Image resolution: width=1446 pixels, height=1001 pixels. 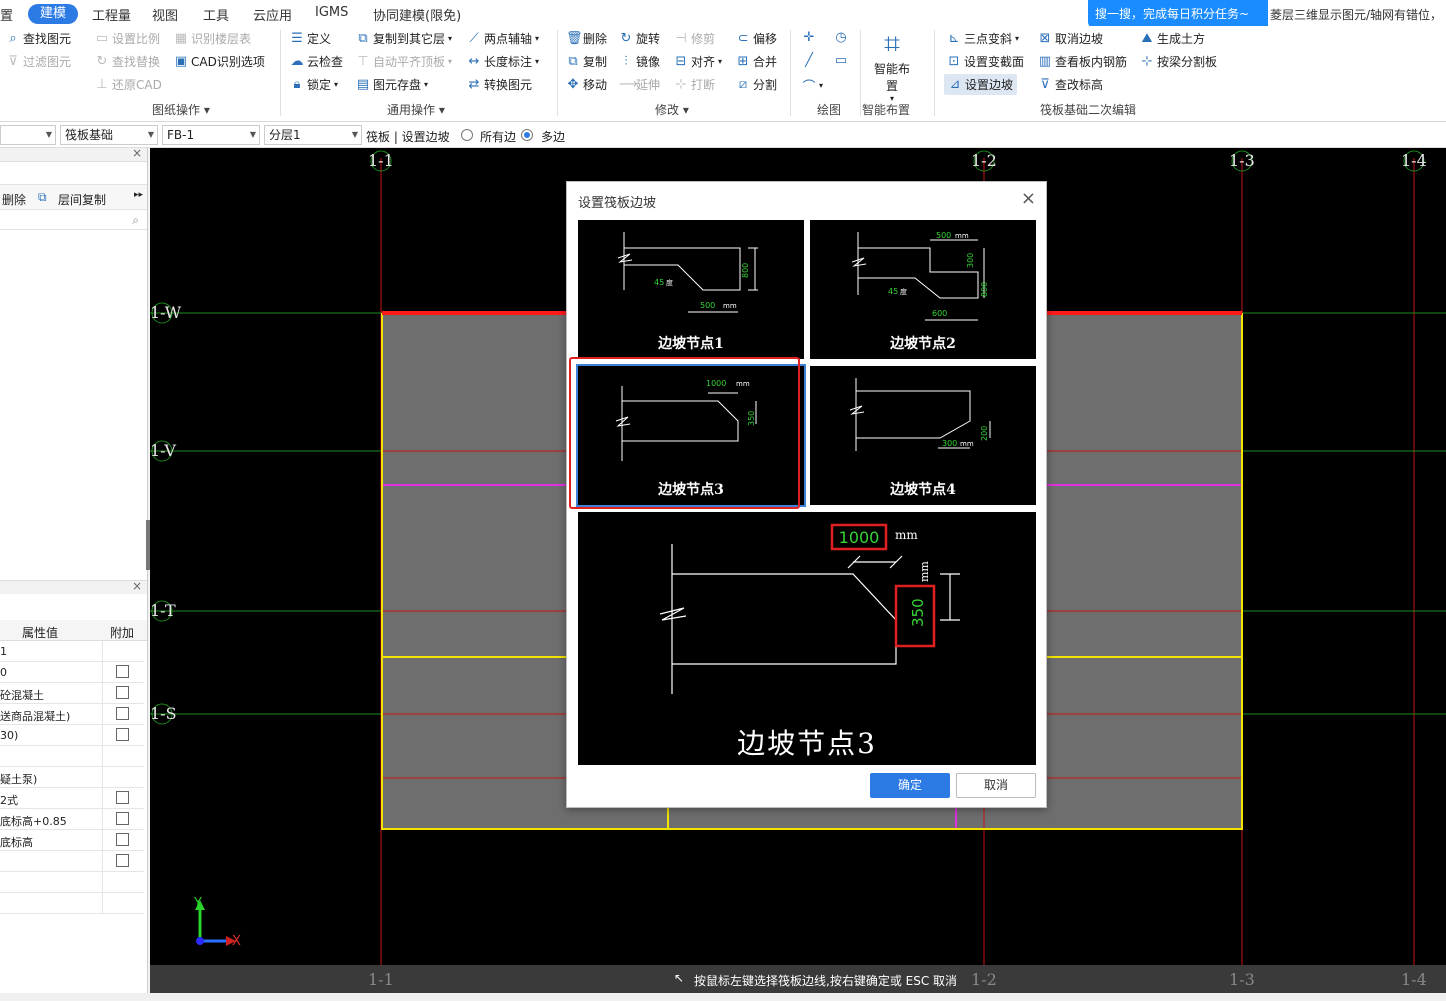 I want to click on property-value: 砼混凝土, so click(x=22, y=695).